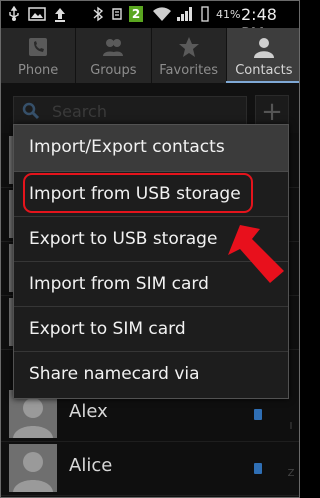 This screenshot has height=498, width=320. Describe the element at coordinates (150, 468) in the screenshot. I see `list-item: Alice` at that location.